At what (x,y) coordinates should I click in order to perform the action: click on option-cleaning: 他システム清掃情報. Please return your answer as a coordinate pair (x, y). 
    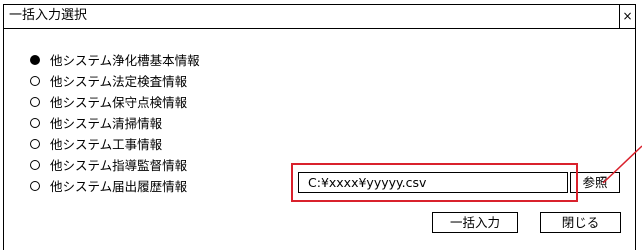
    Looking at the image, I should click on (115, 122).